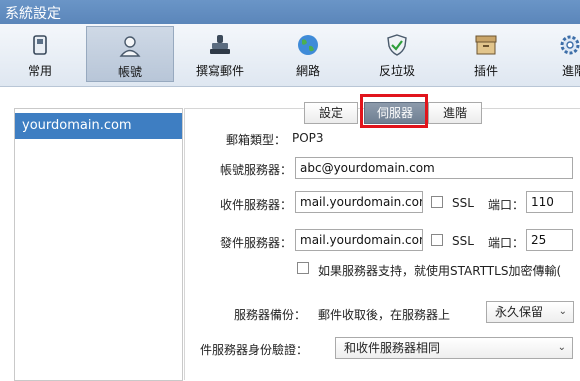 This screenshot has height=381, width=580. I want to click on toolbar-item-compose: 撰寫郵件, so click(220, 54).